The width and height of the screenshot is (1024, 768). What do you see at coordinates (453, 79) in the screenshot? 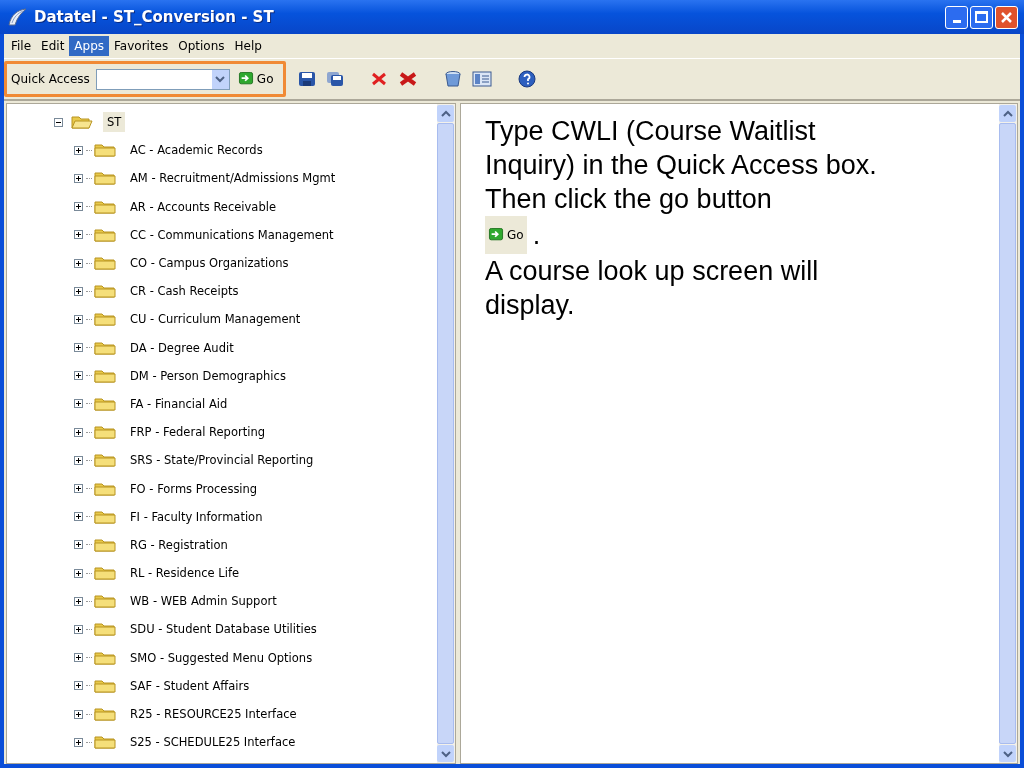
I see `bucket-icon` at bounding box center [453, 79].